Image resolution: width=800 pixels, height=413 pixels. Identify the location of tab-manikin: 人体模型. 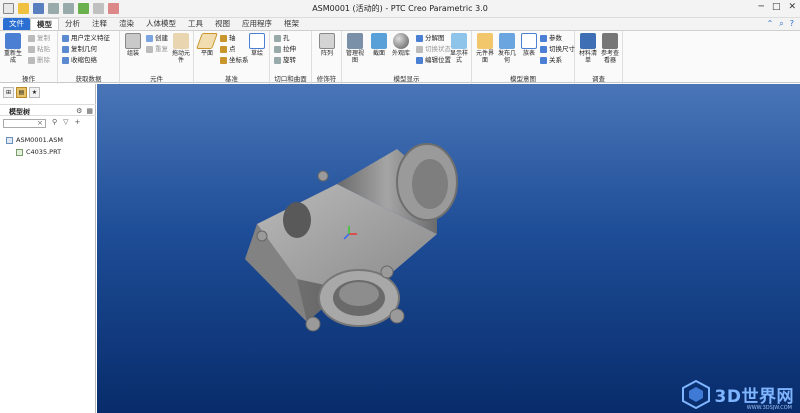
(161, 24).